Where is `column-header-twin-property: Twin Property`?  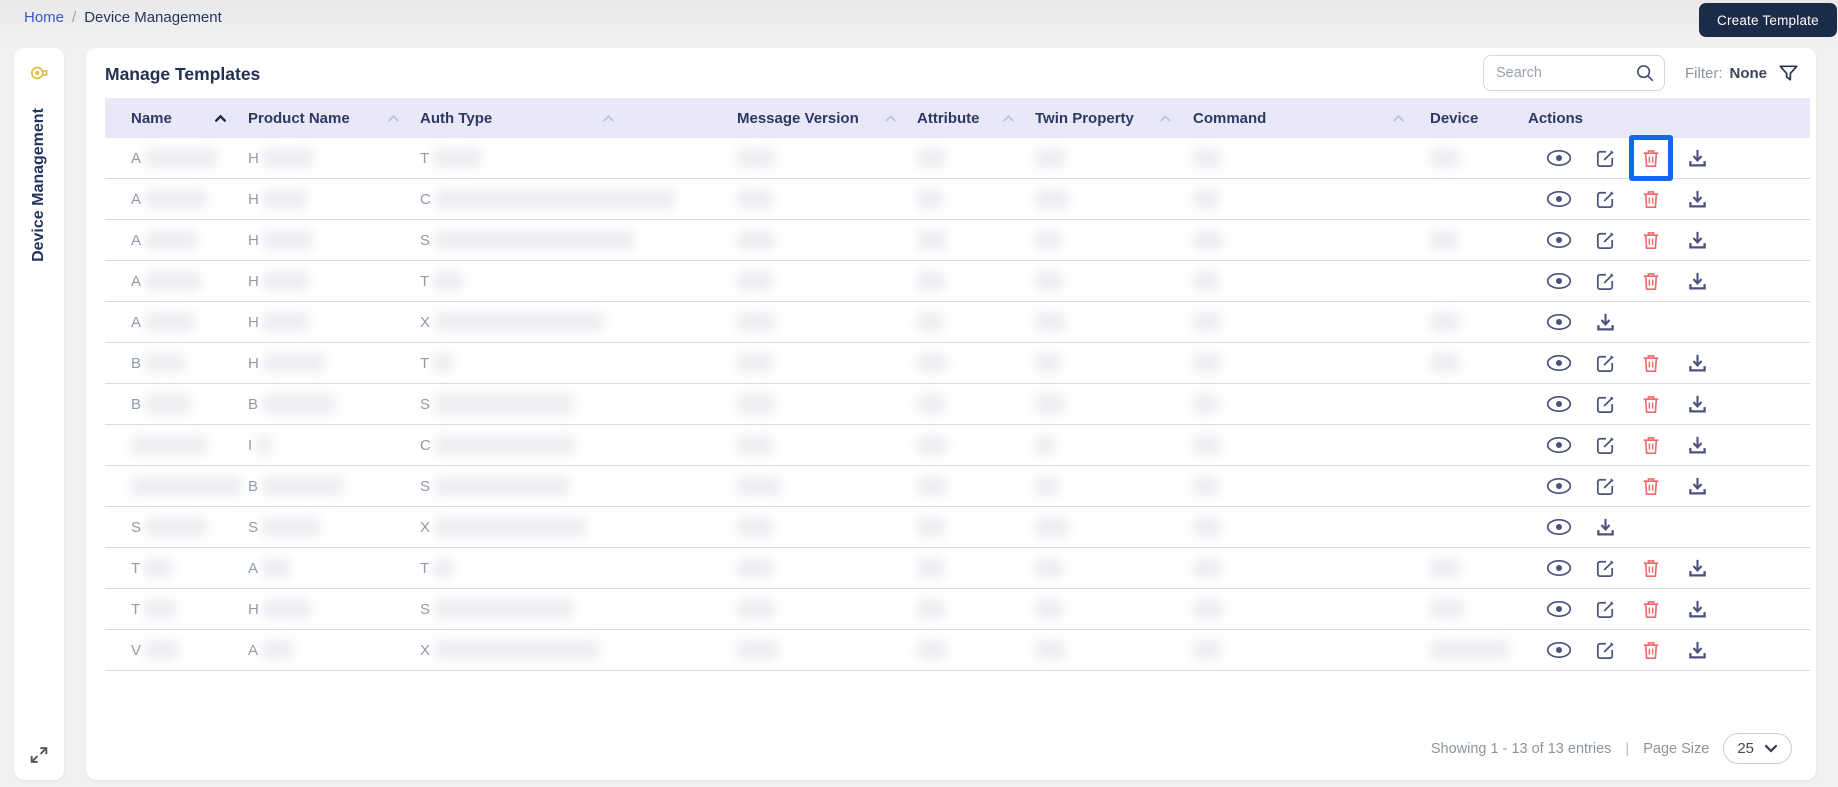 column-header-twin-property: Twin Property is located at coordinates (1114, 118).